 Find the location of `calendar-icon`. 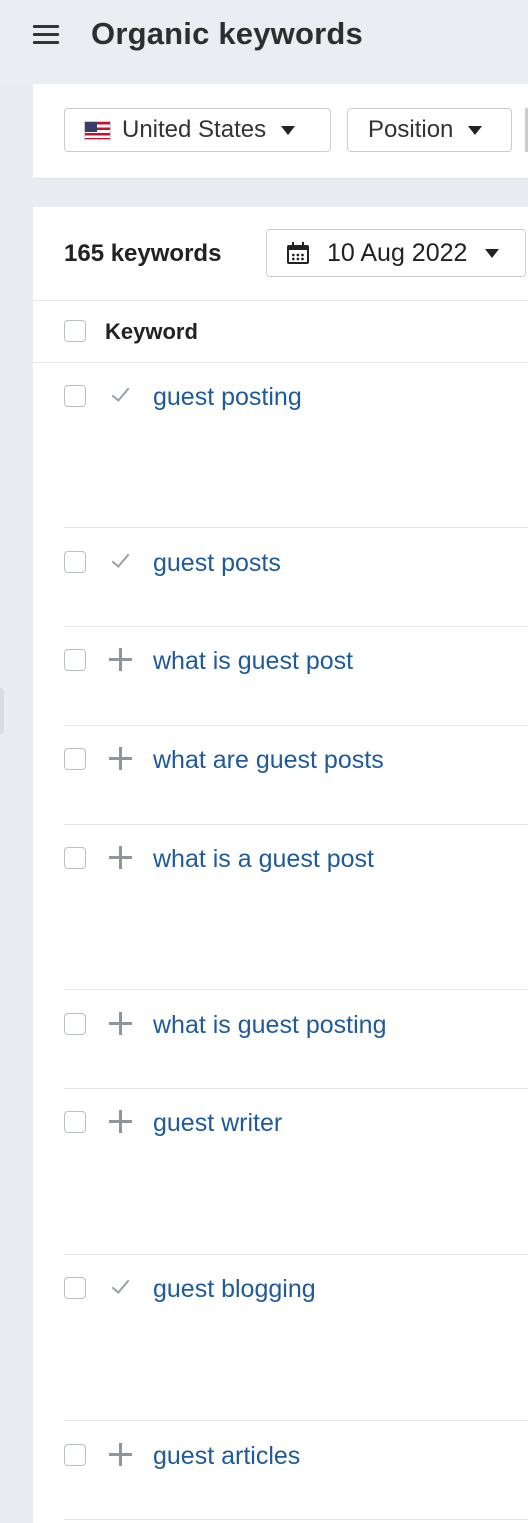

calendar-icon is located at coordinates (298, 253).